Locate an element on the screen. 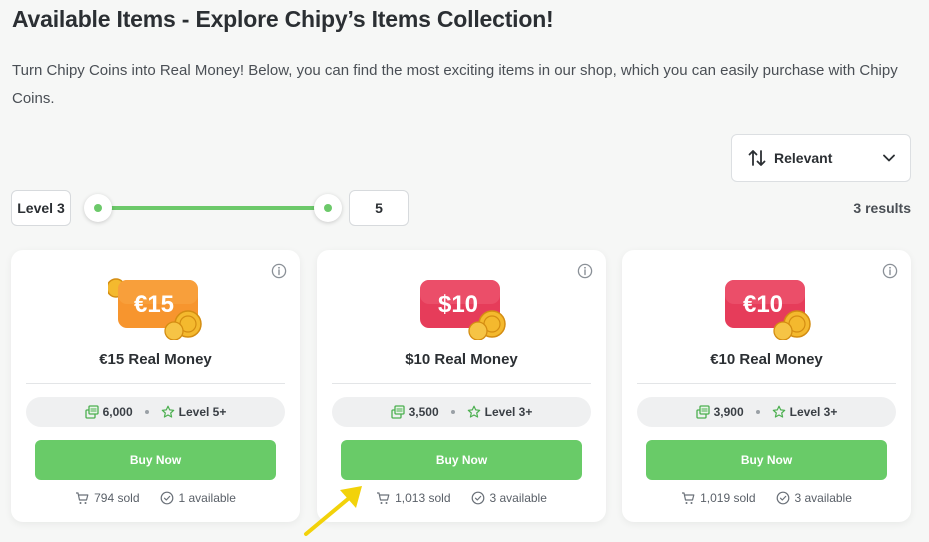  item-price: 3,500 is located at coordinates (423, 412).